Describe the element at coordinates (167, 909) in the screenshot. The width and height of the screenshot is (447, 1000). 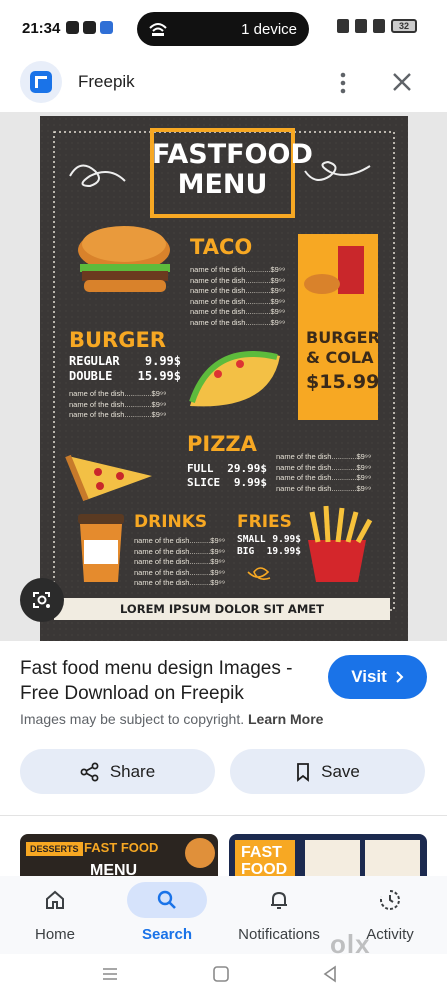
I see `nav-search: Search` at that location.